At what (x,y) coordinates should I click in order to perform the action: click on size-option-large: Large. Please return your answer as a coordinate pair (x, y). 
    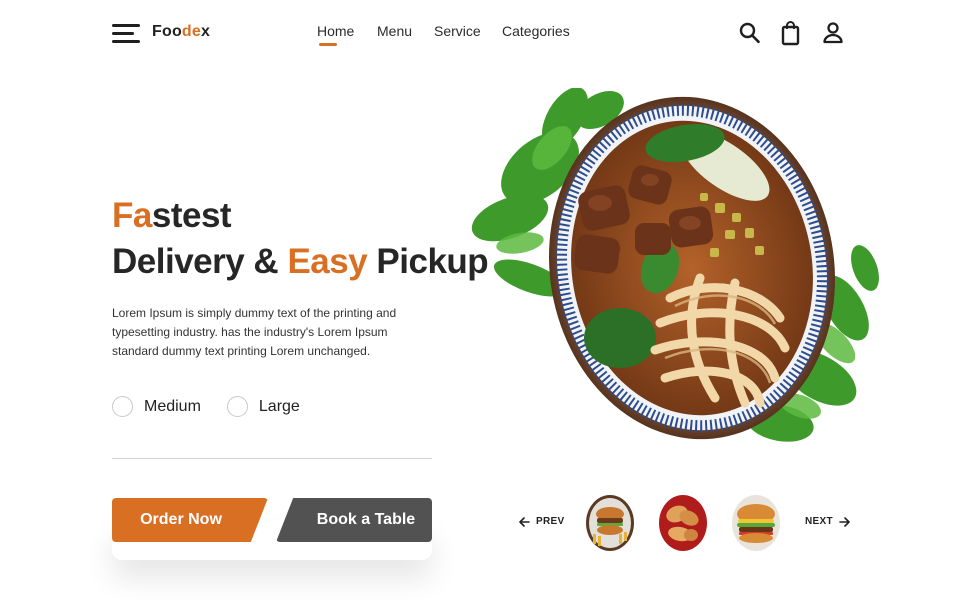
    Looking at the image, I should click on (263, 406).